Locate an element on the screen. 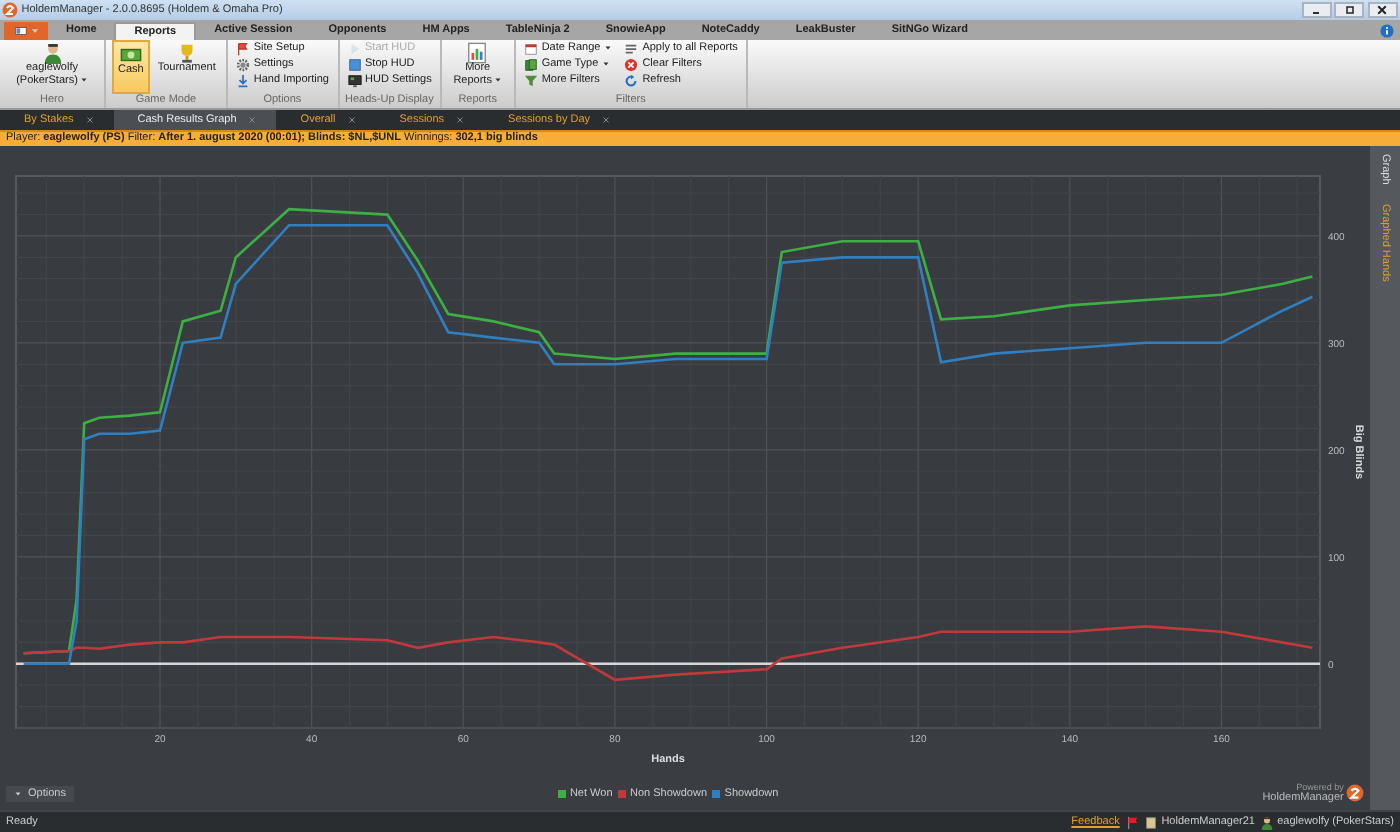 The image size is (1400, 832). cross-icon is located at coordinates (631, 64).